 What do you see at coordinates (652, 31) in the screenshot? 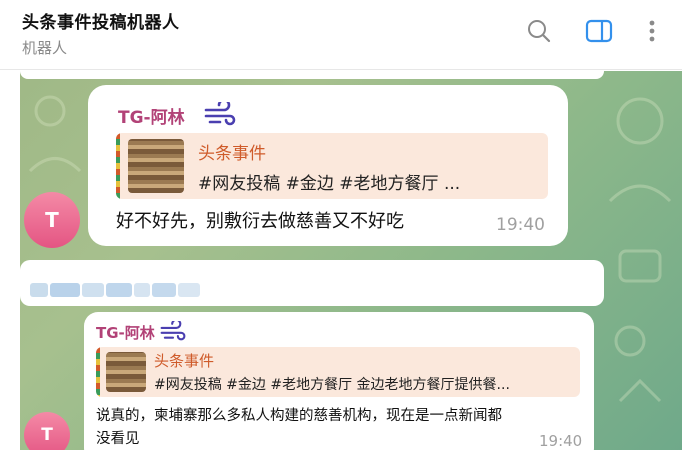
I see `more-vertical-icon` at bounding box center [652, 31].